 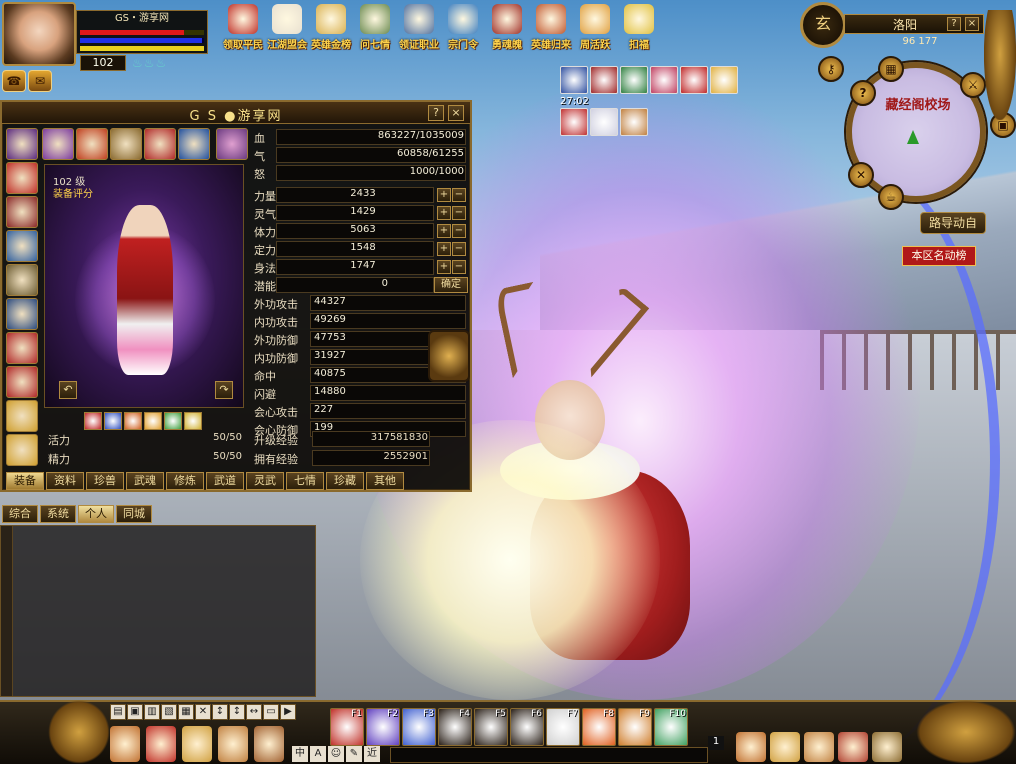 I want to click on chat-tab: 系统, so click(x=58, y=514).